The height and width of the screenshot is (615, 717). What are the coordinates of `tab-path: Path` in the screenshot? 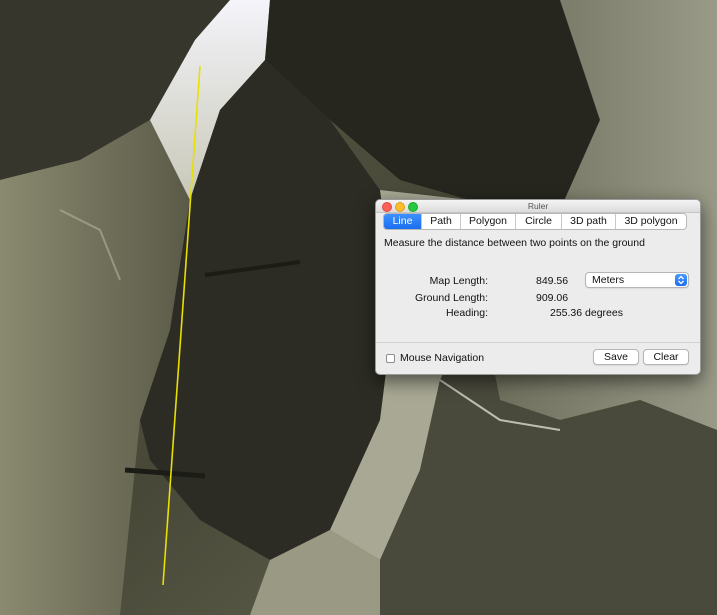 It's located at (441, 221).